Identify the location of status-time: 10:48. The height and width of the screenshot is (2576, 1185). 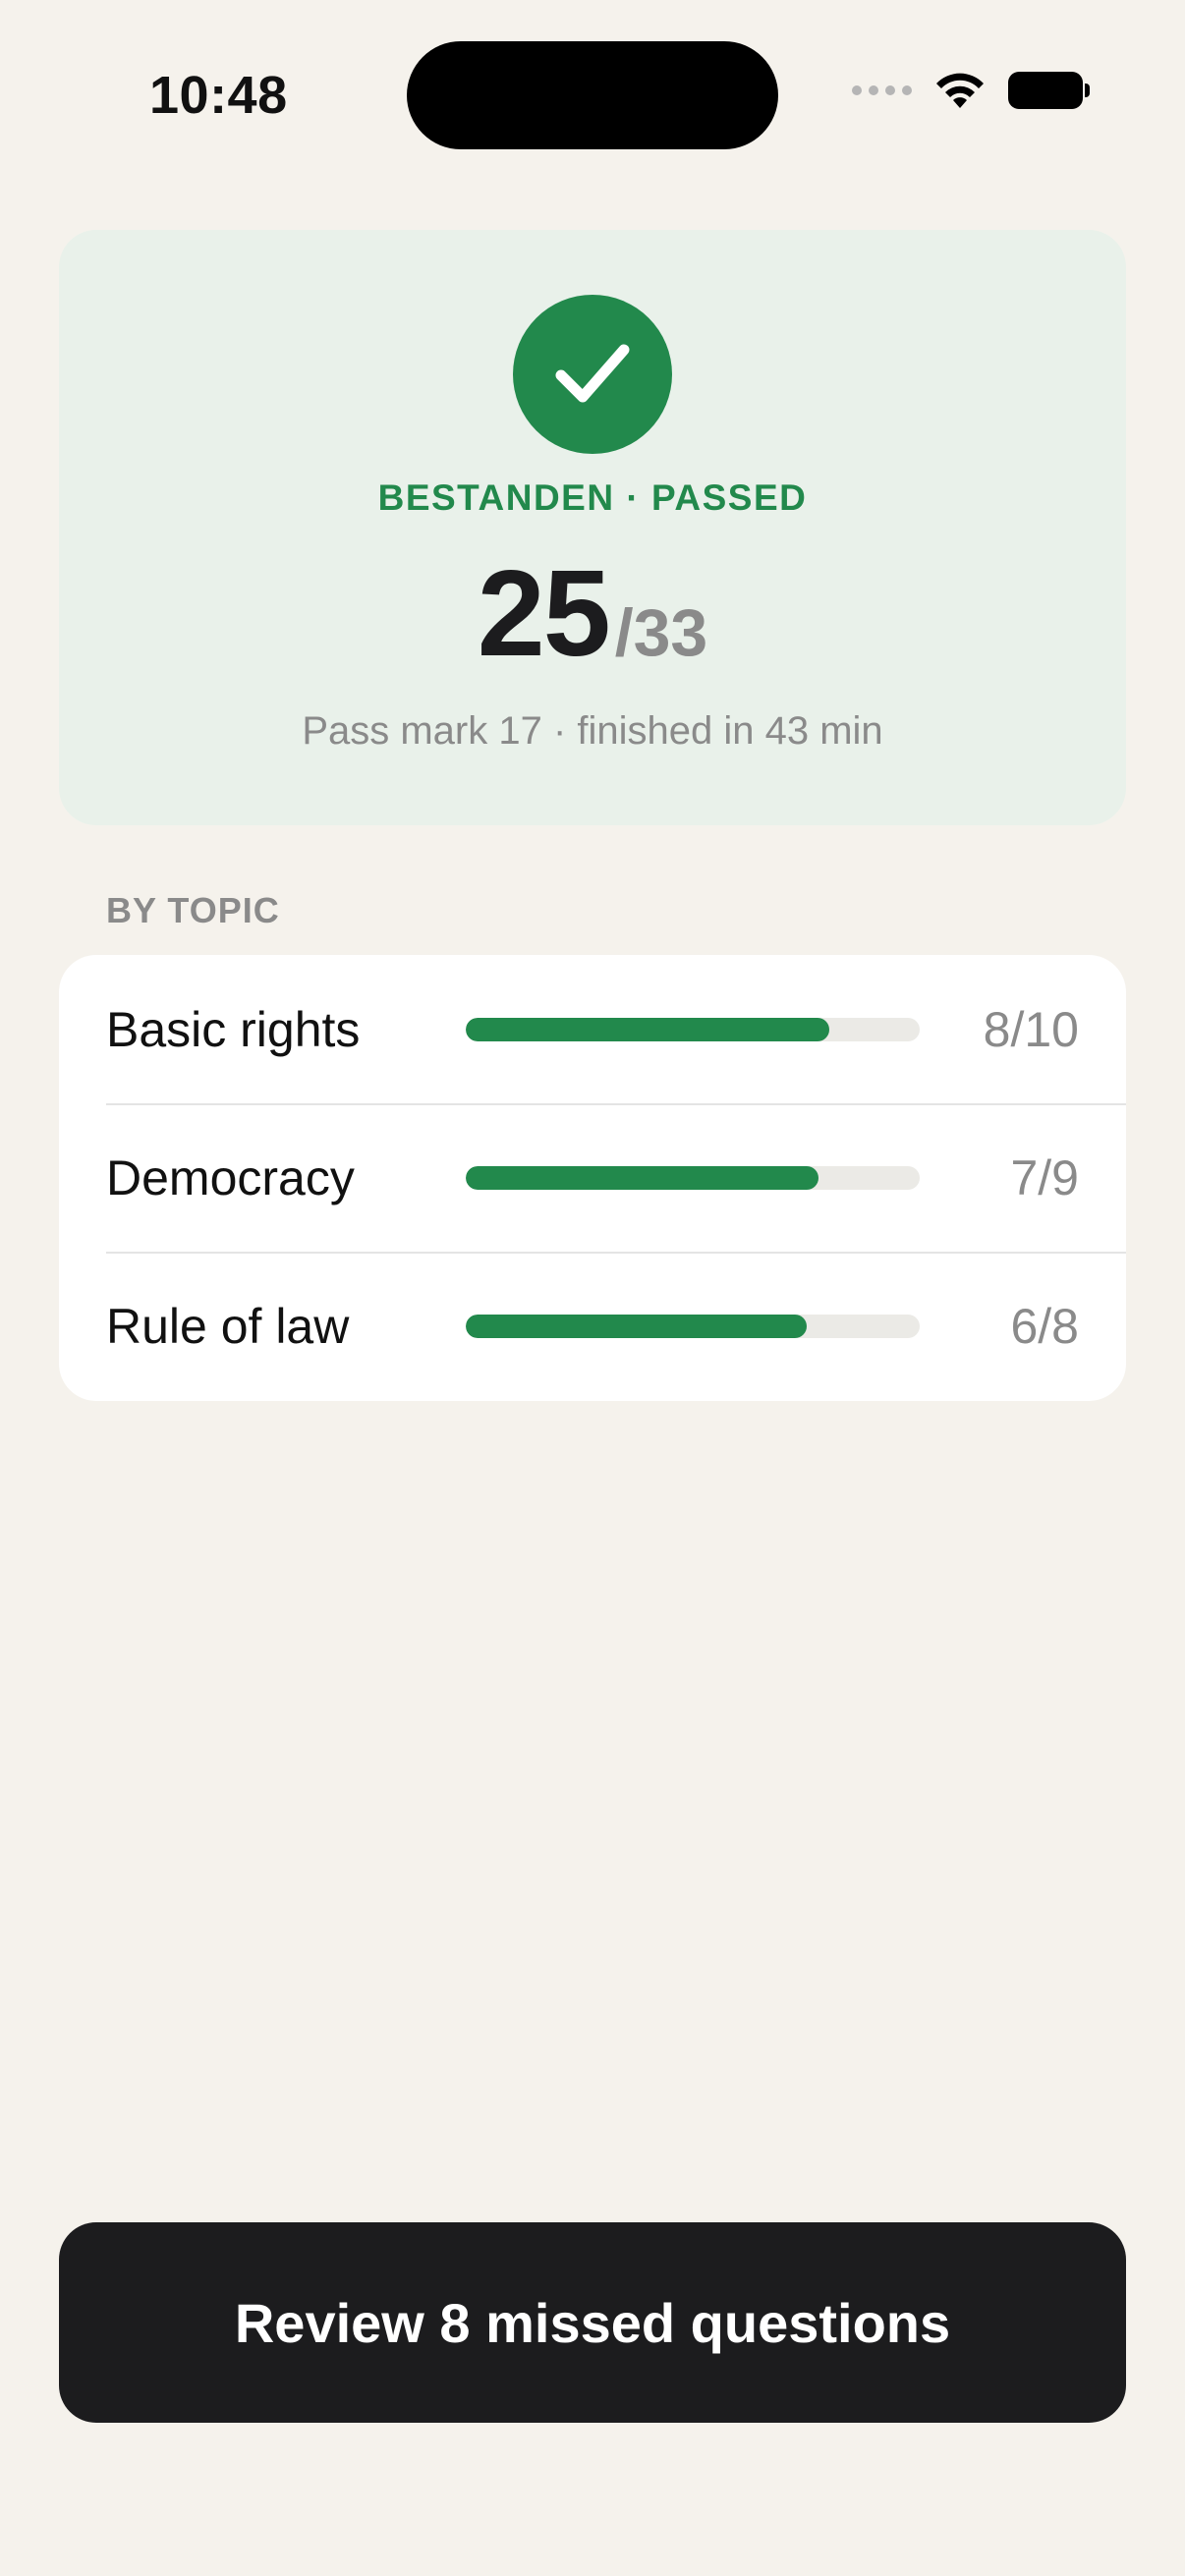
(219, 95).